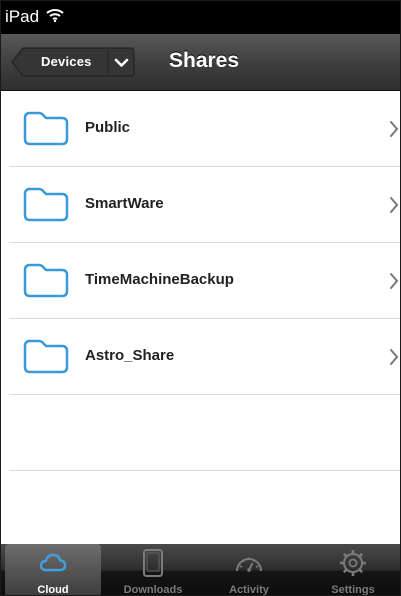 This screenshot has width=401, height=596. Describe the element at coordinates (353, 590) in the screenshot. I see `tab-label: Settings` at that location.